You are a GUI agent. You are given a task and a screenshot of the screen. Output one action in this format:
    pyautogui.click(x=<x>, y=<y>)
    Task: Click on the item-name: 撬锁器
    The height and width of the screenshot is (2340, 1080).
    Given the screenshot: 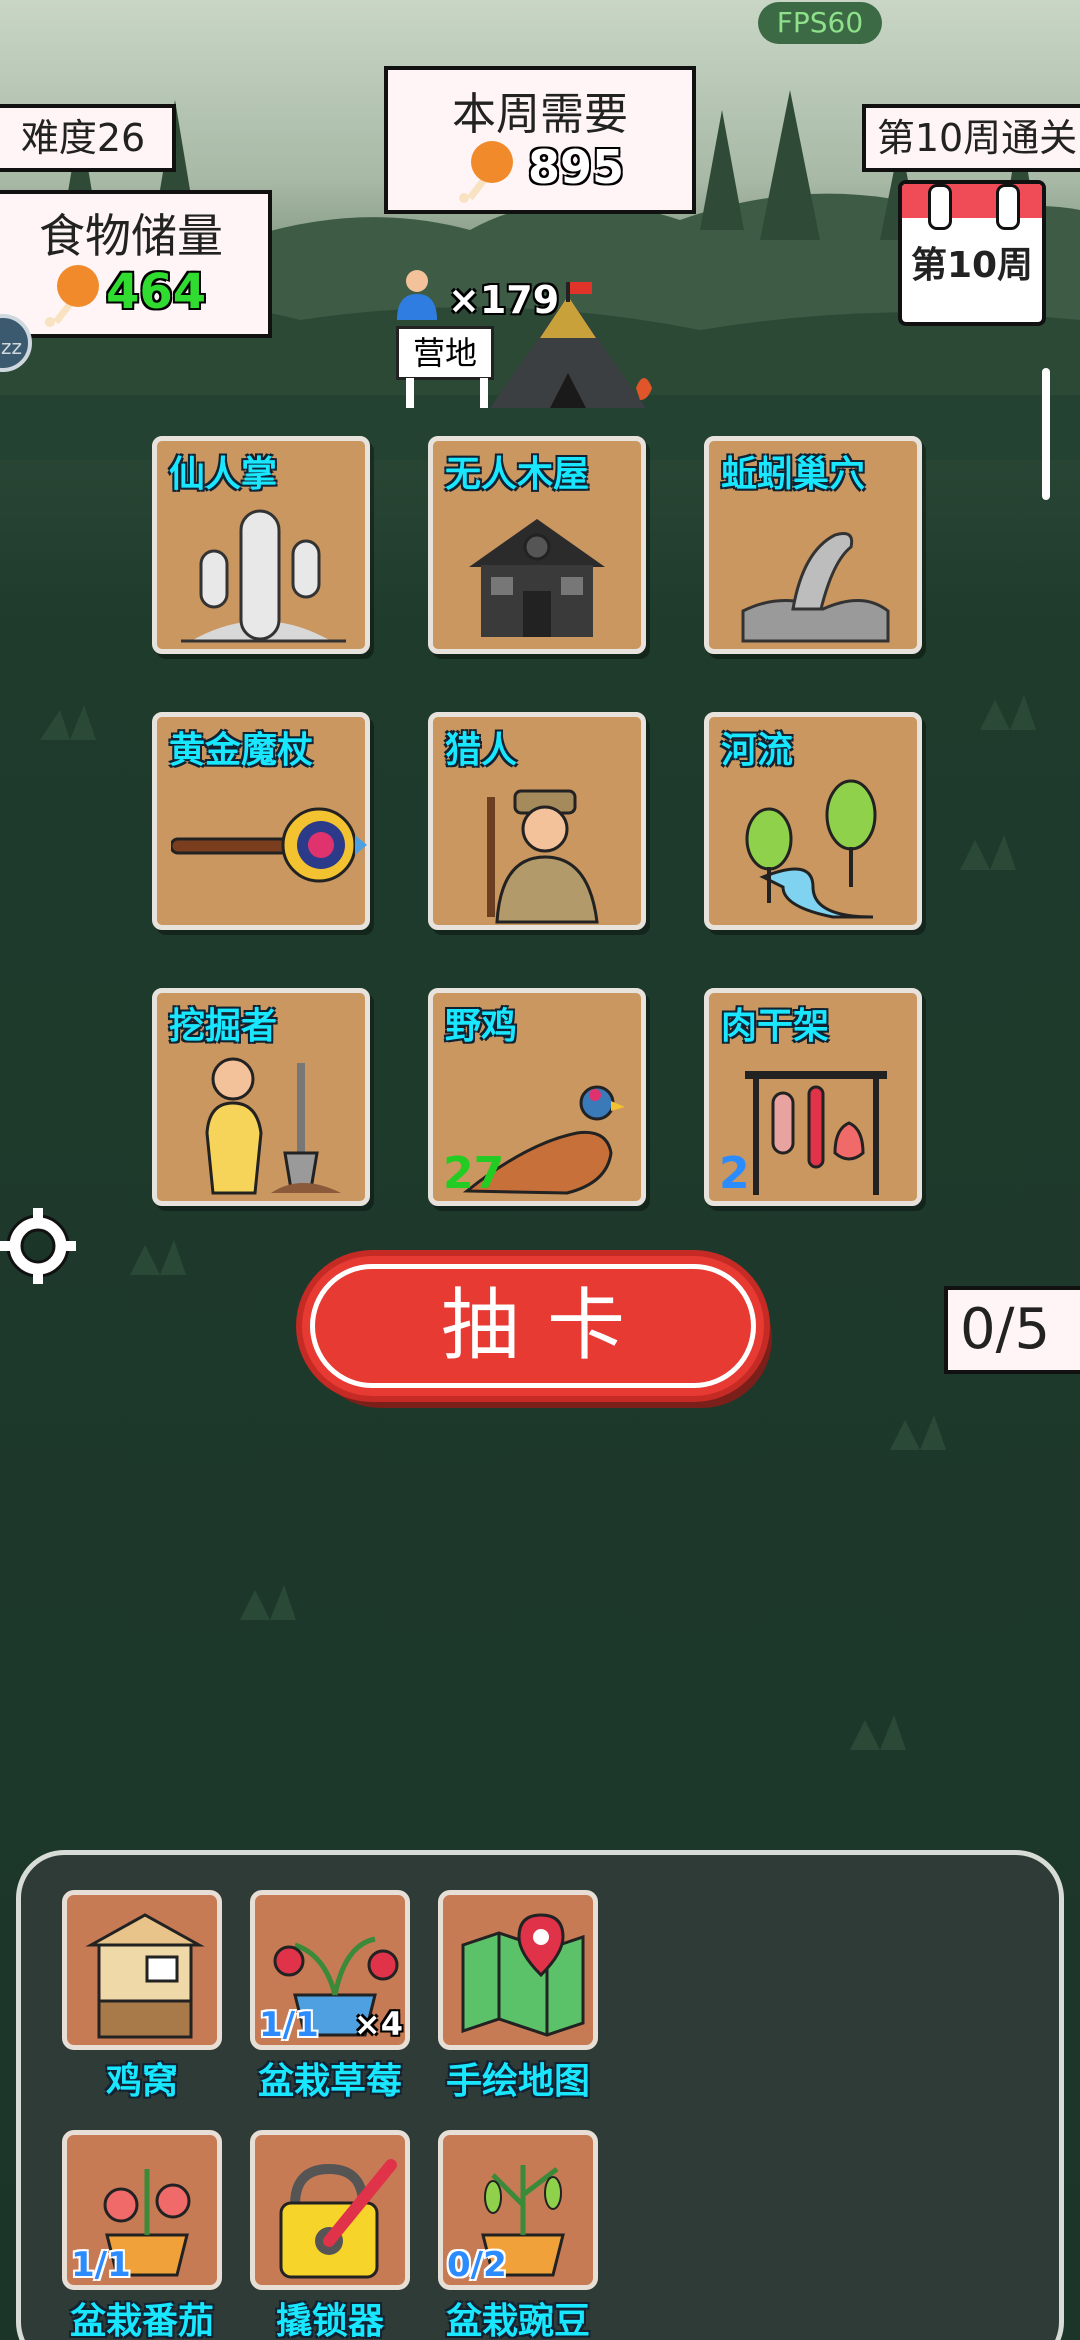 What is the action you would take?
    pyautogui.click(x=329, y=2320)
    